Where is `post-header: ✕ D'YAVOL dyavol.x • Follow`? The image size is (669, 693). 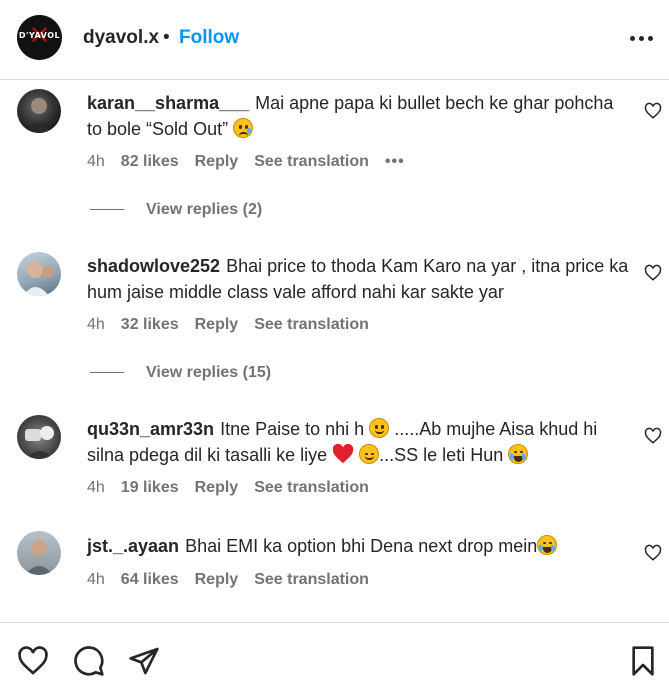 post-header: ✕ D'YAVOL dyavol.x • Follow is located at coordinates (334, 40).